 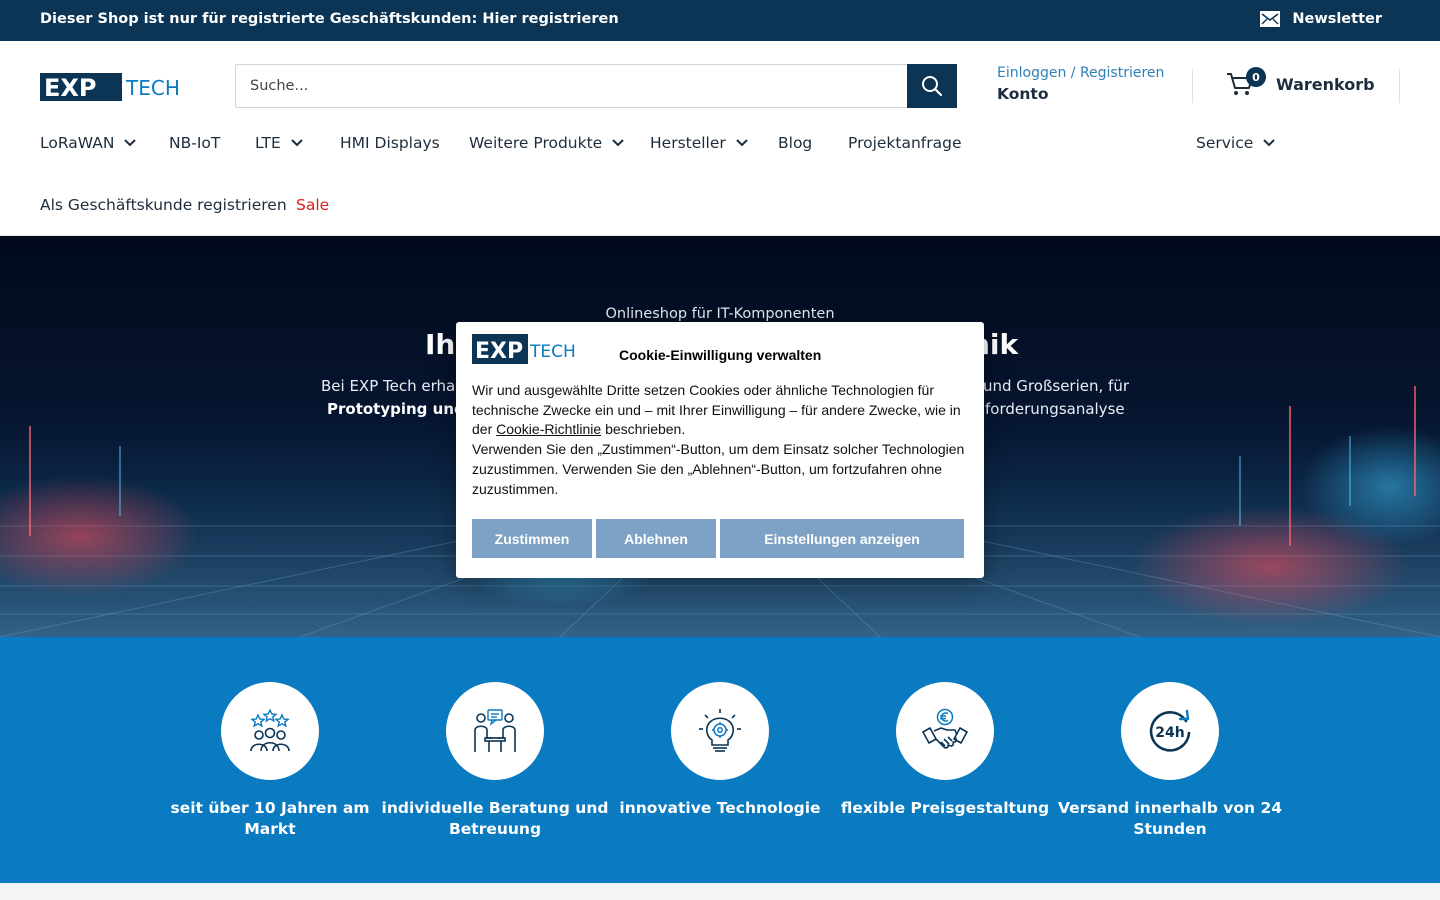 I want to click on newsletter-link: Newsletter, so click(x=1321, y=19).